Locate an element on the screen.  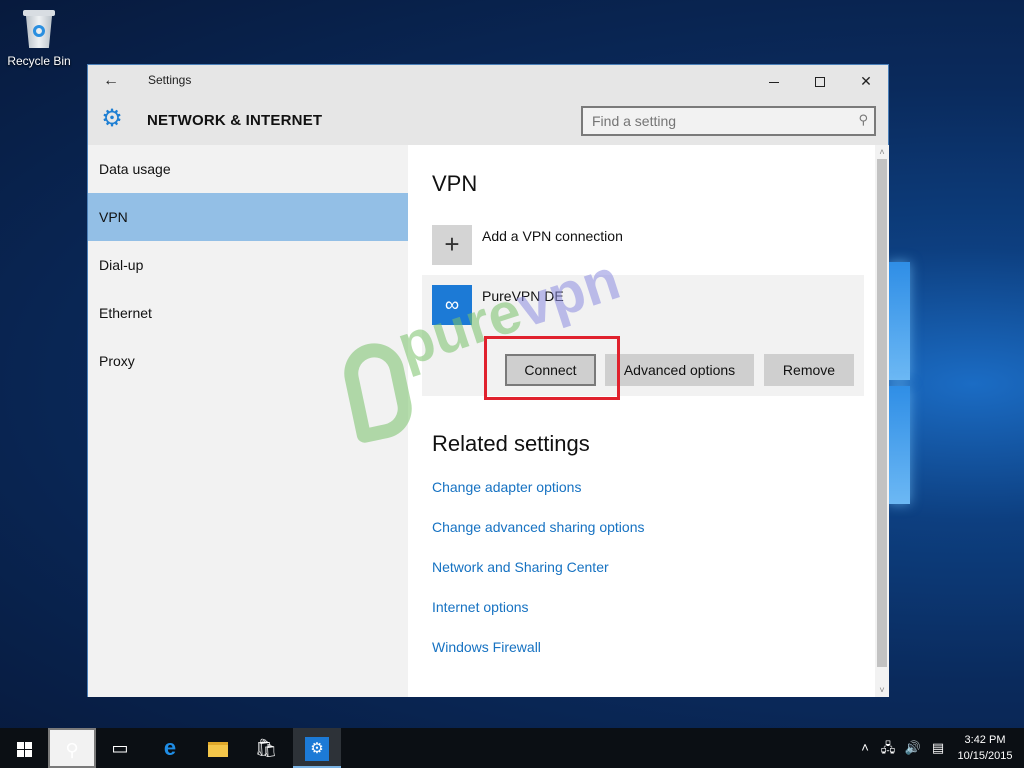
scroll-up-icon: ˄ is located at coordinates (882, 152).